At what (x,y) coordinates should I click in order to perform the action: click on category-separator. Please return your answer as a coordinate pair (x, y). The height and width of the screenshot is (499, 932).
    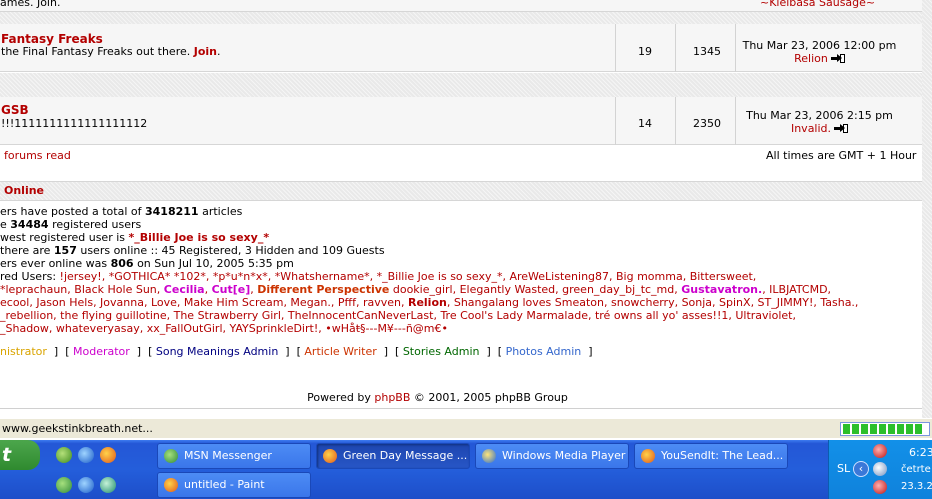
    Looking at the image, I should click on (461, 85).